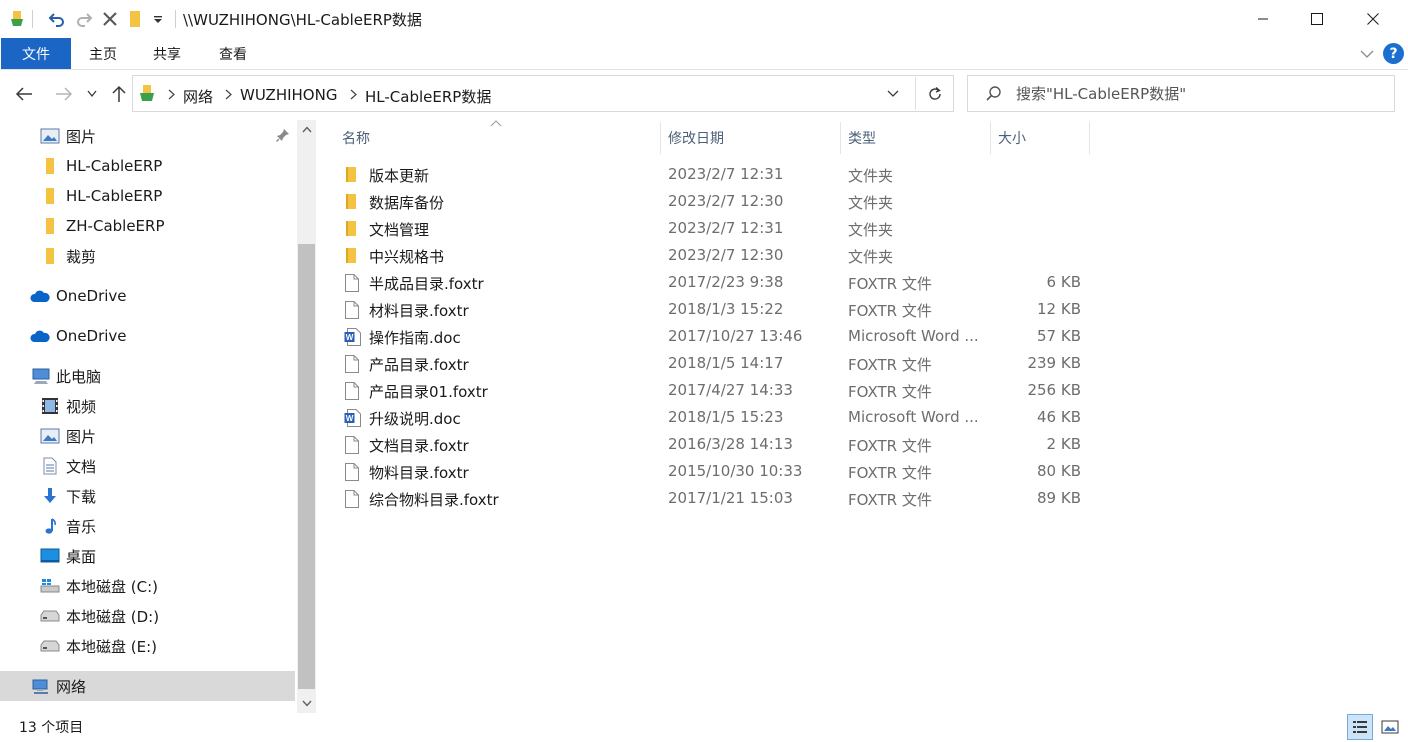  I want to click on nav-item-hl-cableerp-1: HL-CableERP, so click(147, 166).